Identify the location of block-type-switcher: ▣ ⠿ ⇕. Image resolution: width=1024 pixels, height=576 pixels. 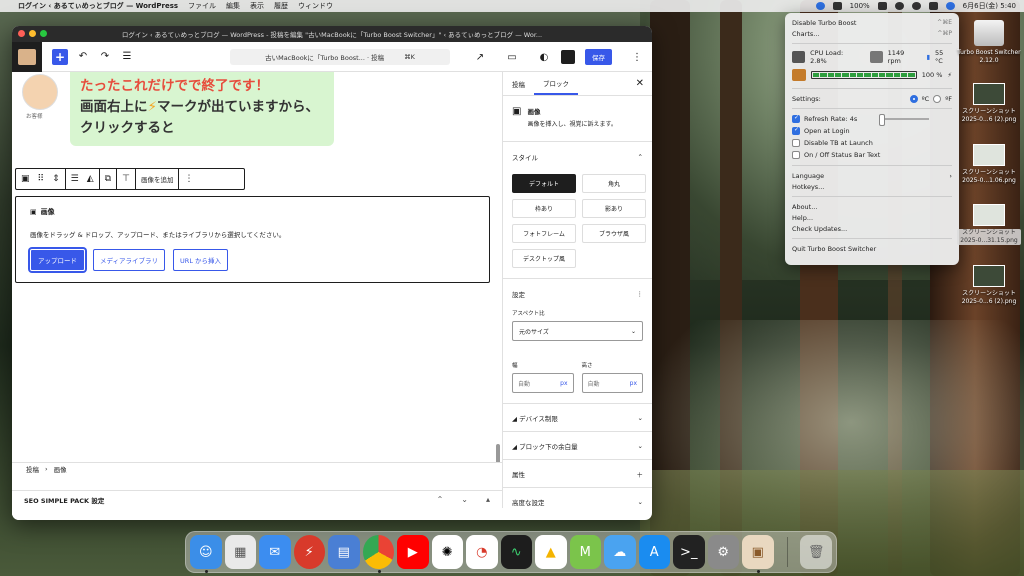
(41, 179).